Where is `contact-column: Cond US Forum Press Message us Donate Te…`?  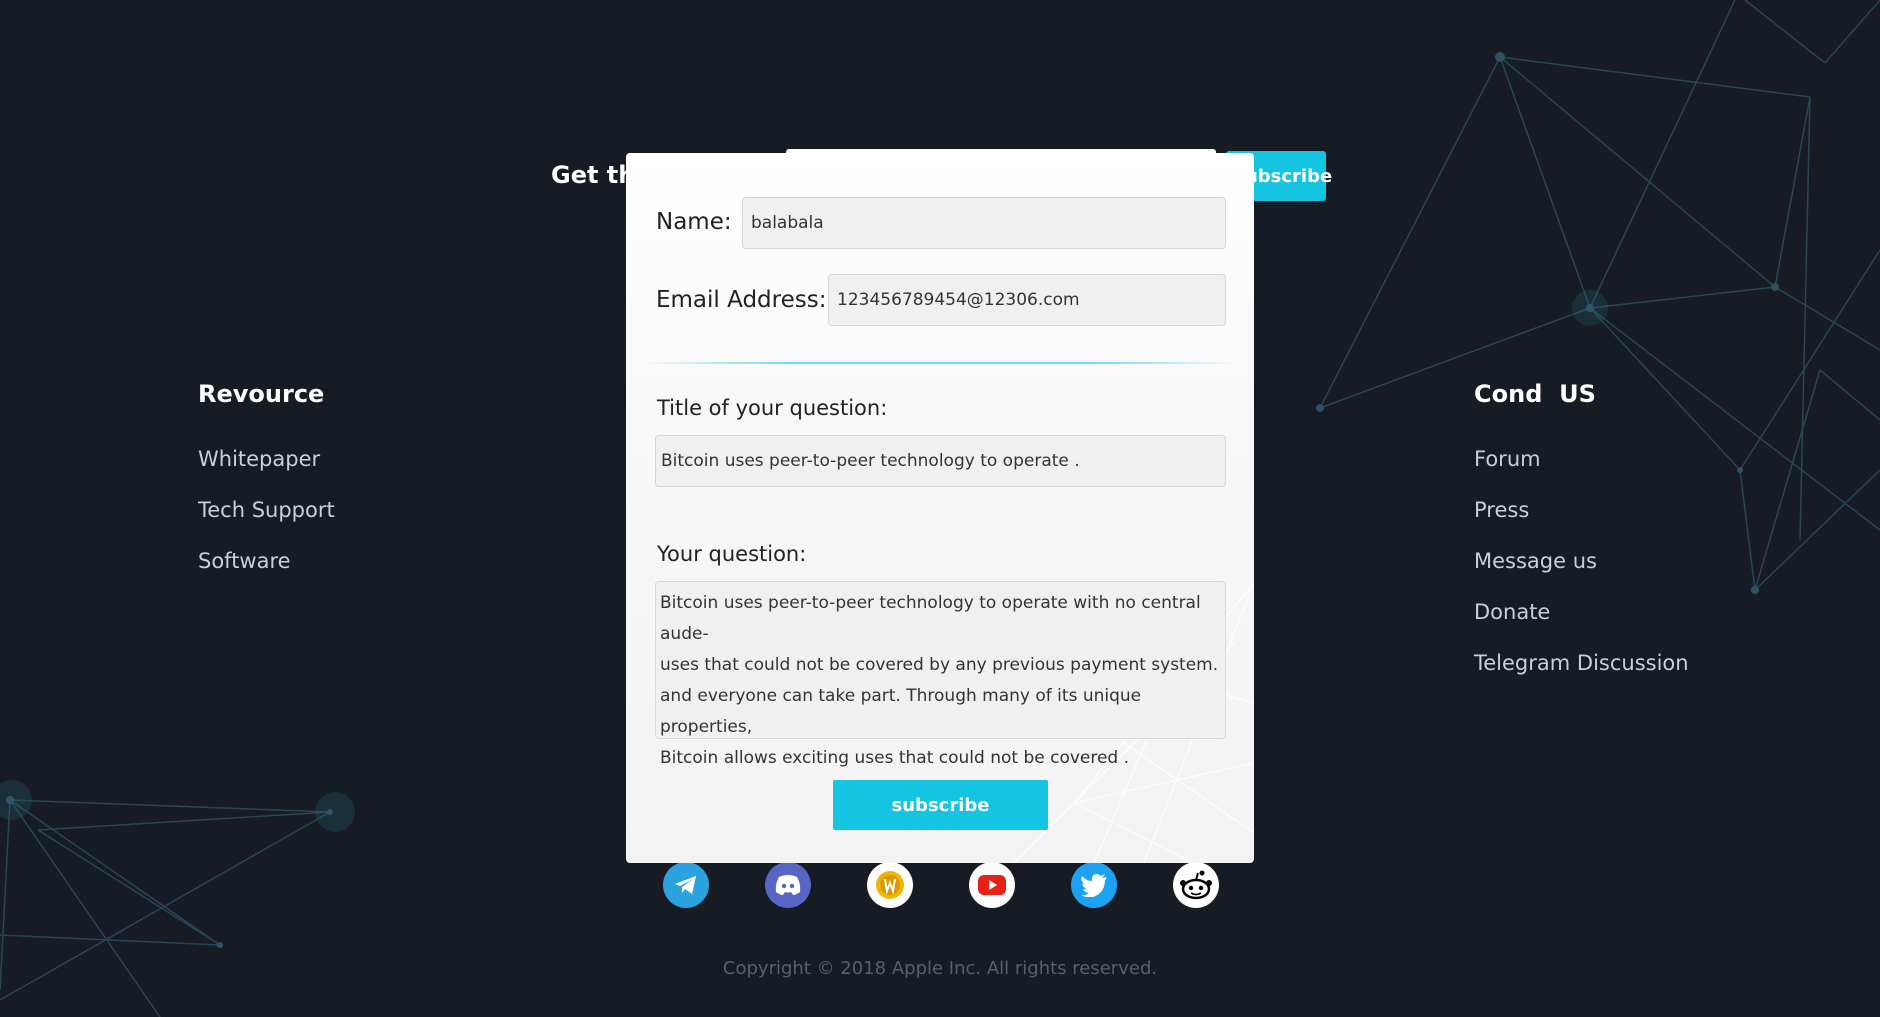 contact-column: Cond US Forum Press Message us Donate Te… is located at coordinates (1581, 540).